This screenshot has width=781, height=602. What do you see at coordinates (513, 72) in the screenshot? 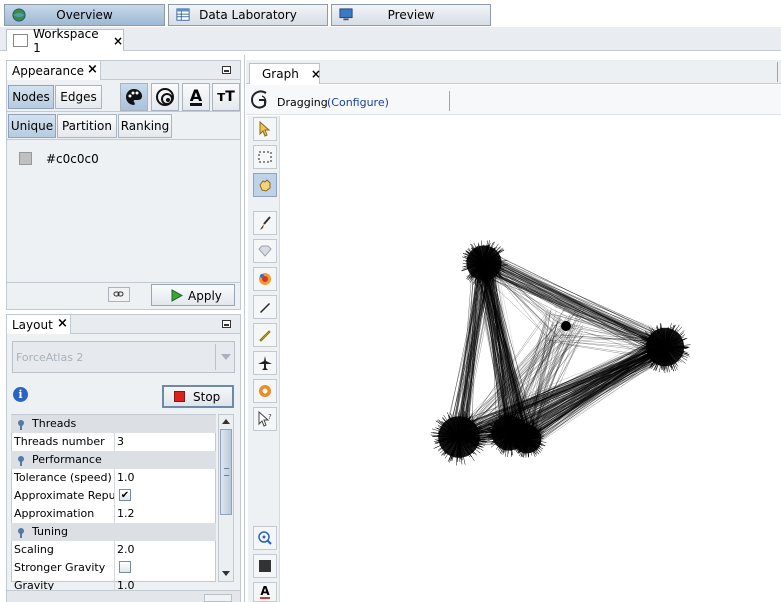
I see `graph-tab-strip` at bounding box center [513, 72].